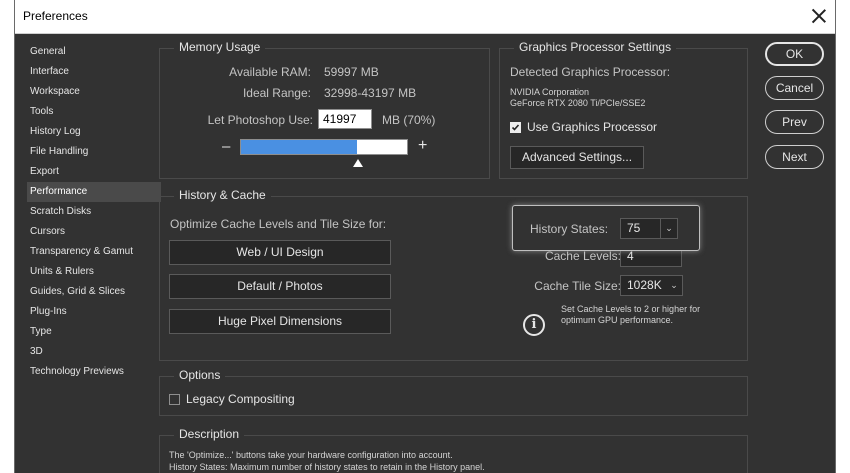 The width and height of the screenshot is (850, 473). Describe the element at coordinates (577, 286) in the screenshot. I see `cache-tile-size-label: Cache Tile Size:` at that location.